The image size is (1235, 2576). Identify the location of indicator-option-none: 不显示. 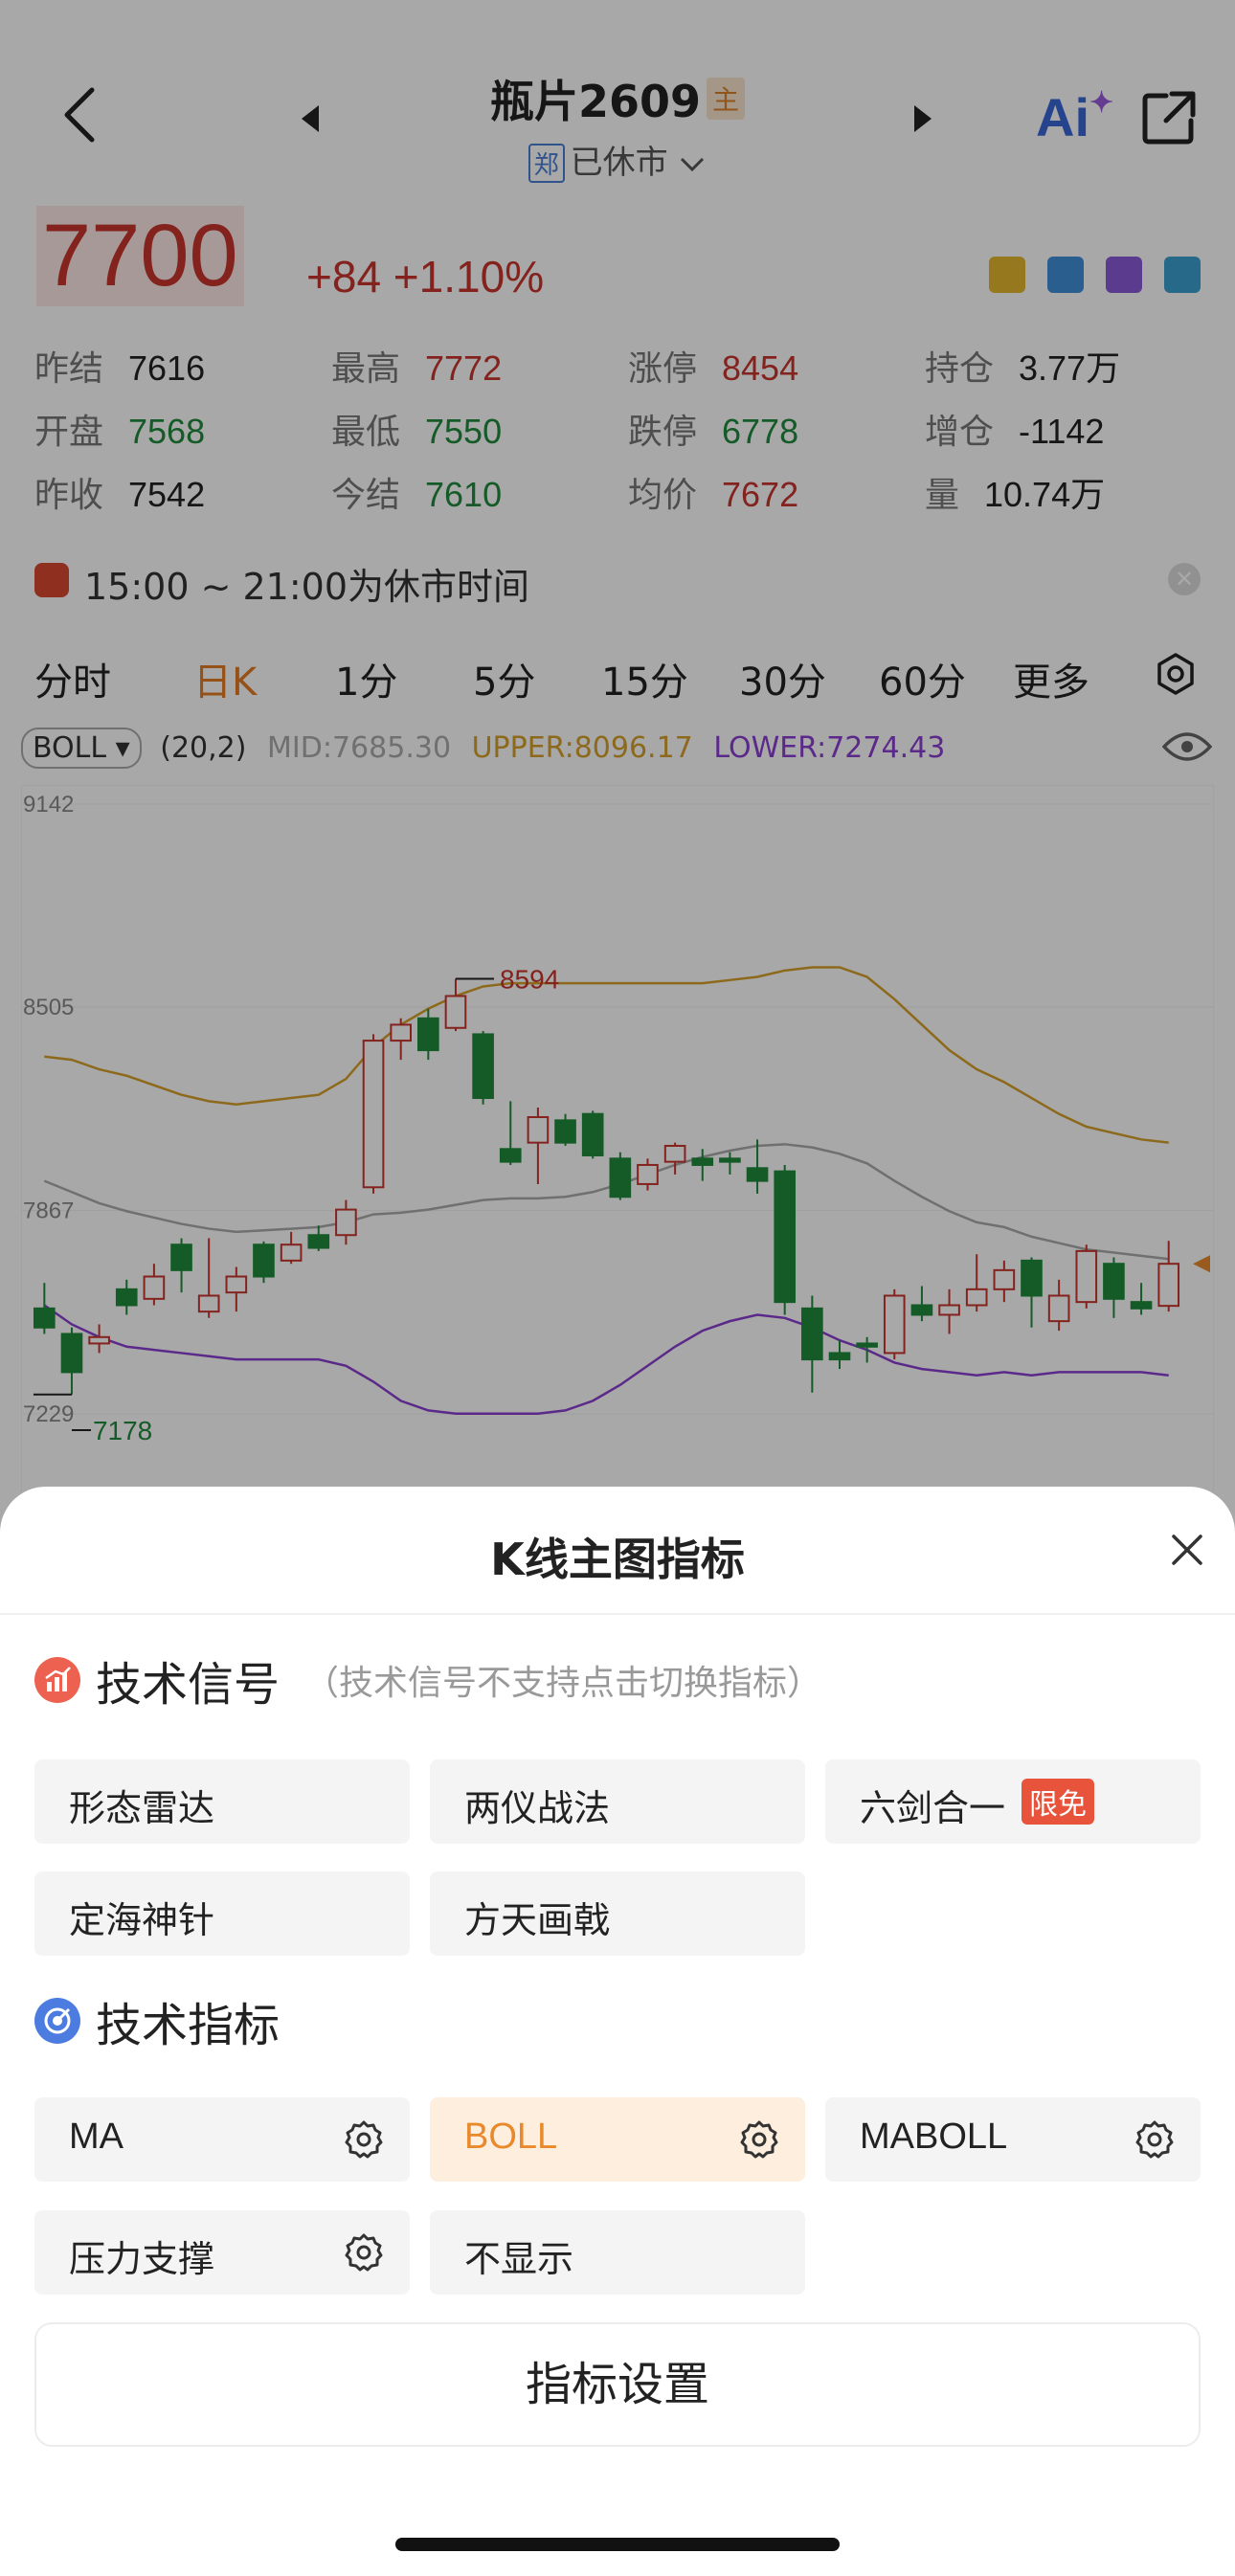
(617, 2252).